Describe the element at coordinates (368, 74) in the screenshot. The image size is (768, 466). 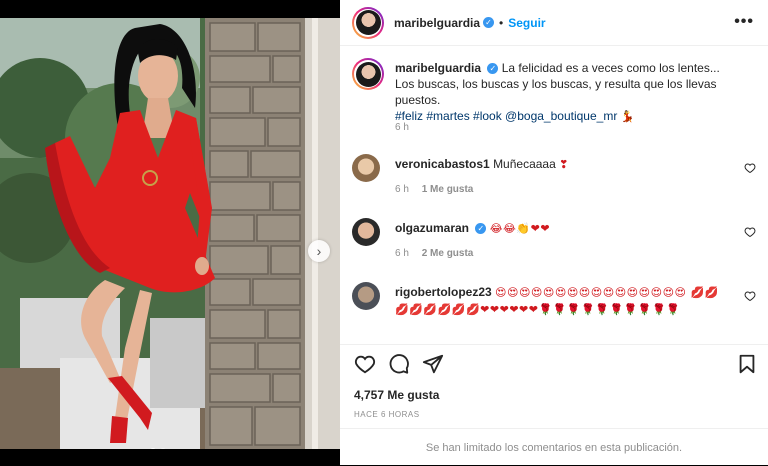
I see `caption-avatar` at that location.